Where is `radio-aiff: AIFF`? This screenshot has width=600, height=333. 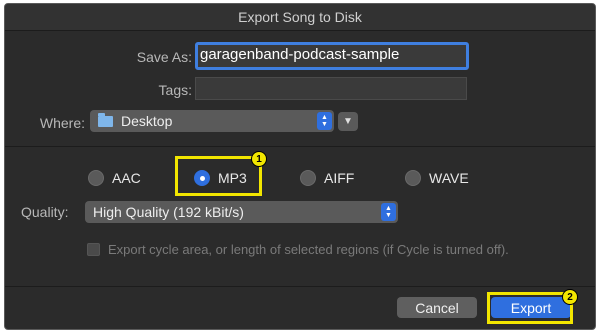
radio-aiff: AIFF is located at coordinates (327, 178).